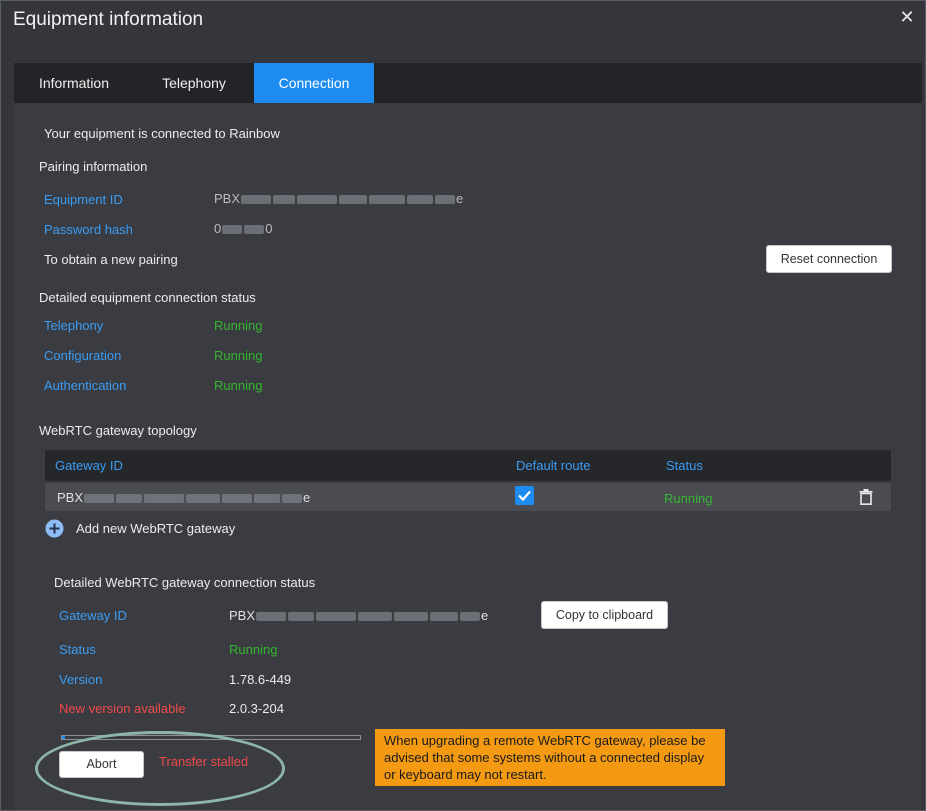 The image size is (926, 811). Describe the element at coordinates (83, 199) in the screenshot. I see `equipment-id-label: Equipment ID` at that location.